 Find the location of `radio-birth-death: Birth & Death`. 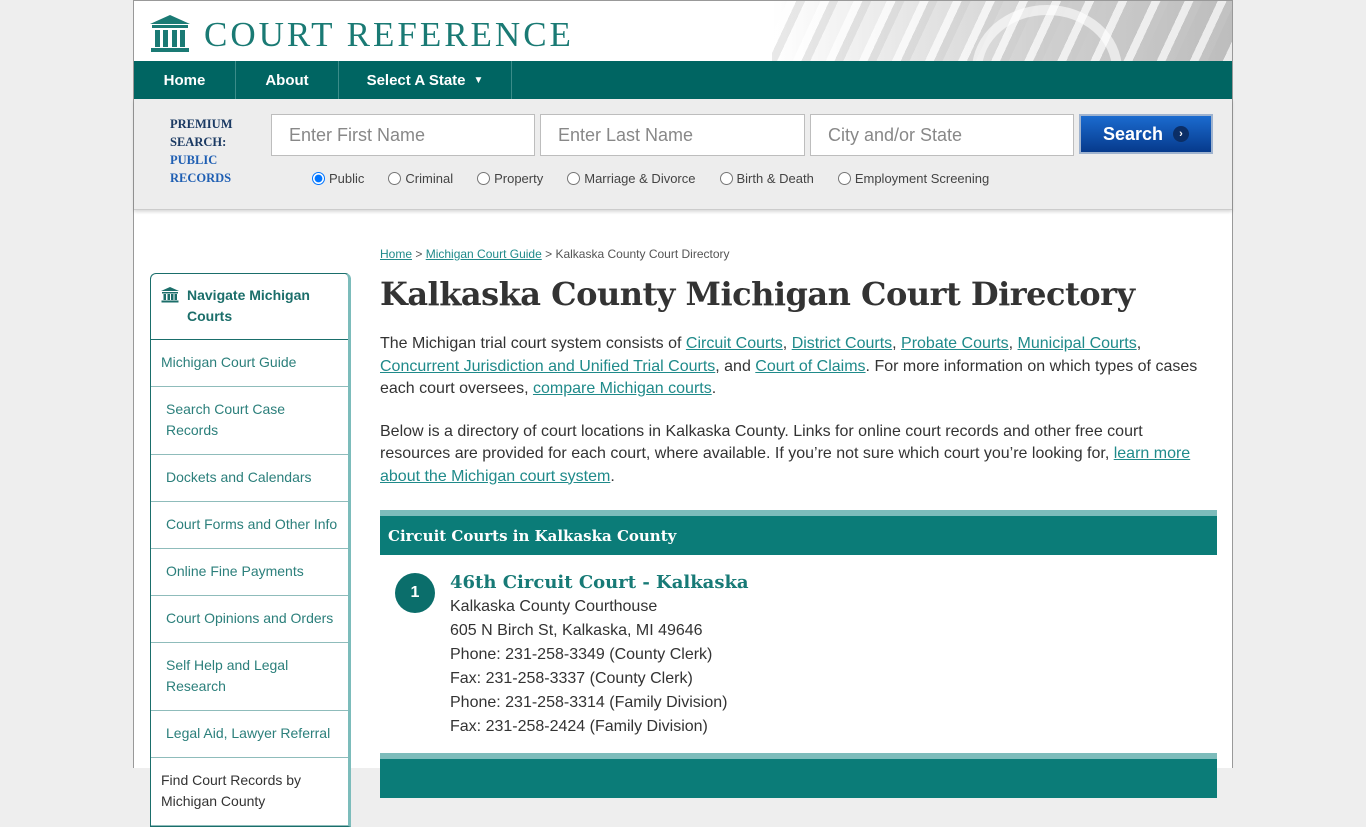

radio-birth-death: Birth & Death is located at coordinates (766, 178).